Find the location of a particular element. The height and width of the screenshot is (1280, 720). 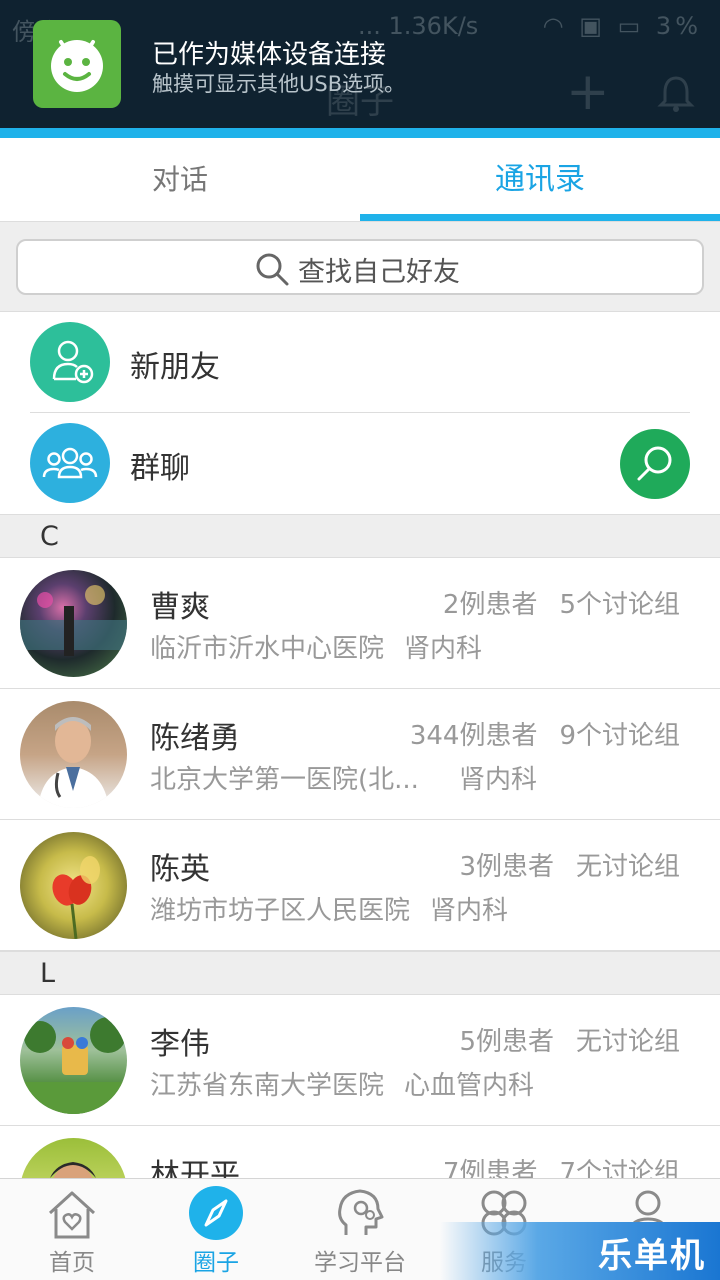

wifi-icon: ◠ is located at coordinates (555, 26).